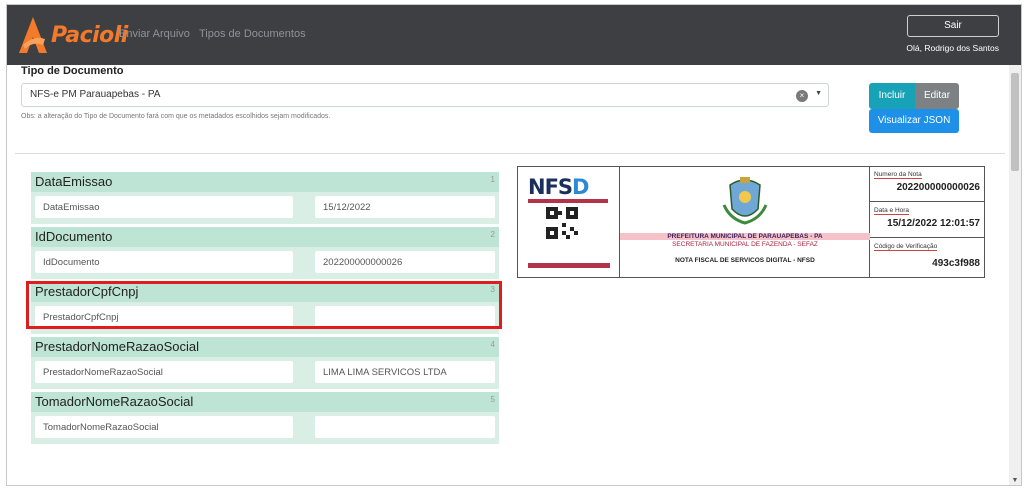  I want to click on field-value: LIMA LIMA SERVICOS LTDA, so click(385, 372).